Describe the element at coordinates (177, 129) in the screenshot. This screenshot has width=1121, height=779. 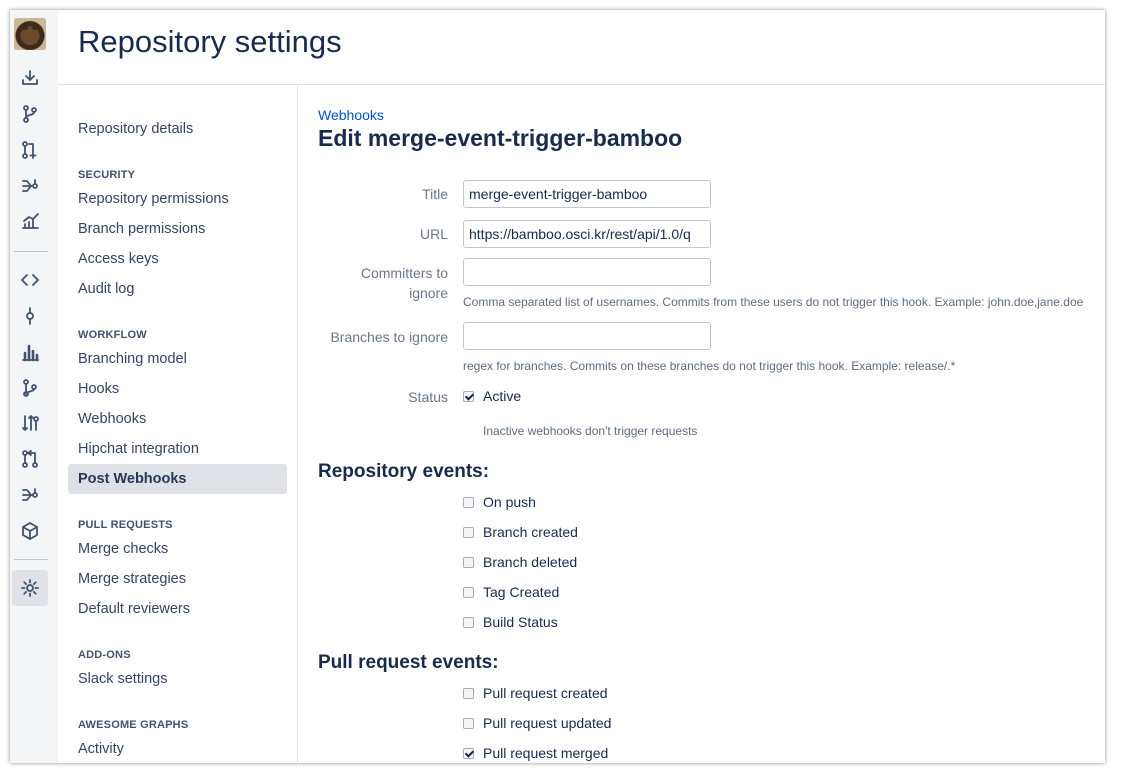
I see `nav-item-repository-details: Repository details` at that location.